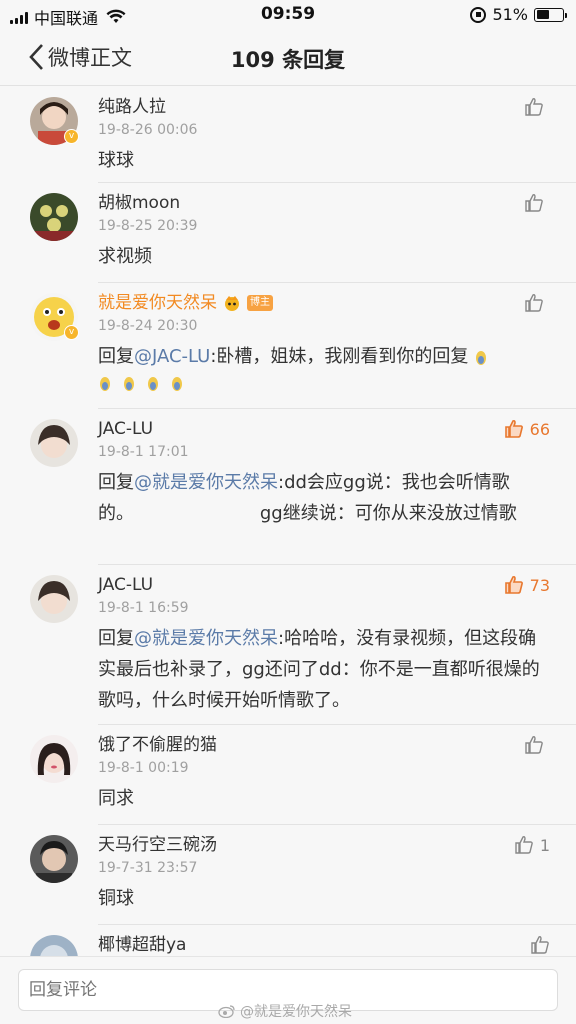 Image resolution: width=576 pixels, height=1024 pixels. I want to click on comment-time: 19-8-1 00:19, so click(143, 768).